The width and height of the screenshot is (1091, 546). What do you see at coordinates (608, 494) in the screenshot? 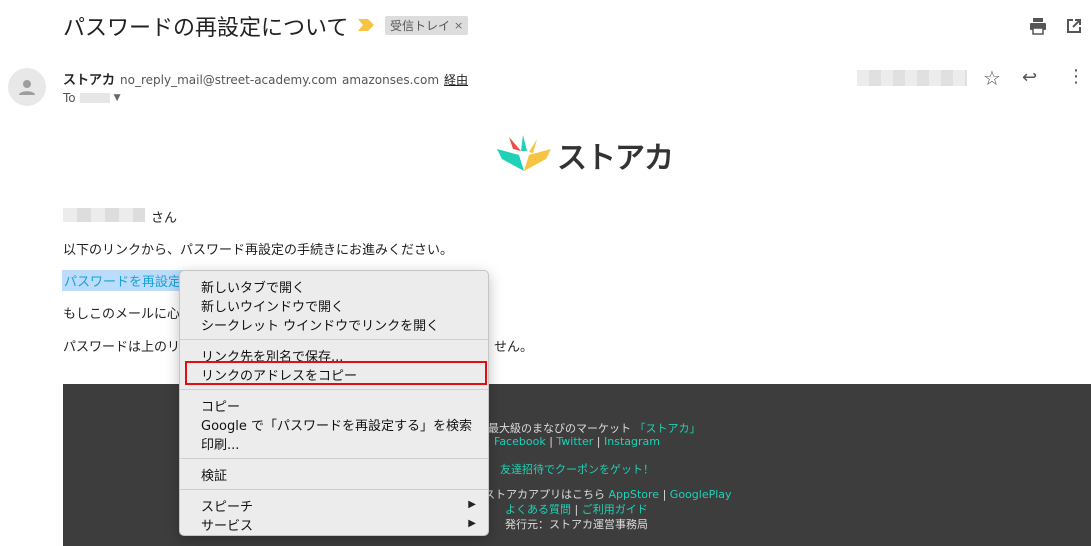
I see `footer-app-line: ストアカアプリはこちら AppStore | GooglePlay` at bounding box center [608, 494].